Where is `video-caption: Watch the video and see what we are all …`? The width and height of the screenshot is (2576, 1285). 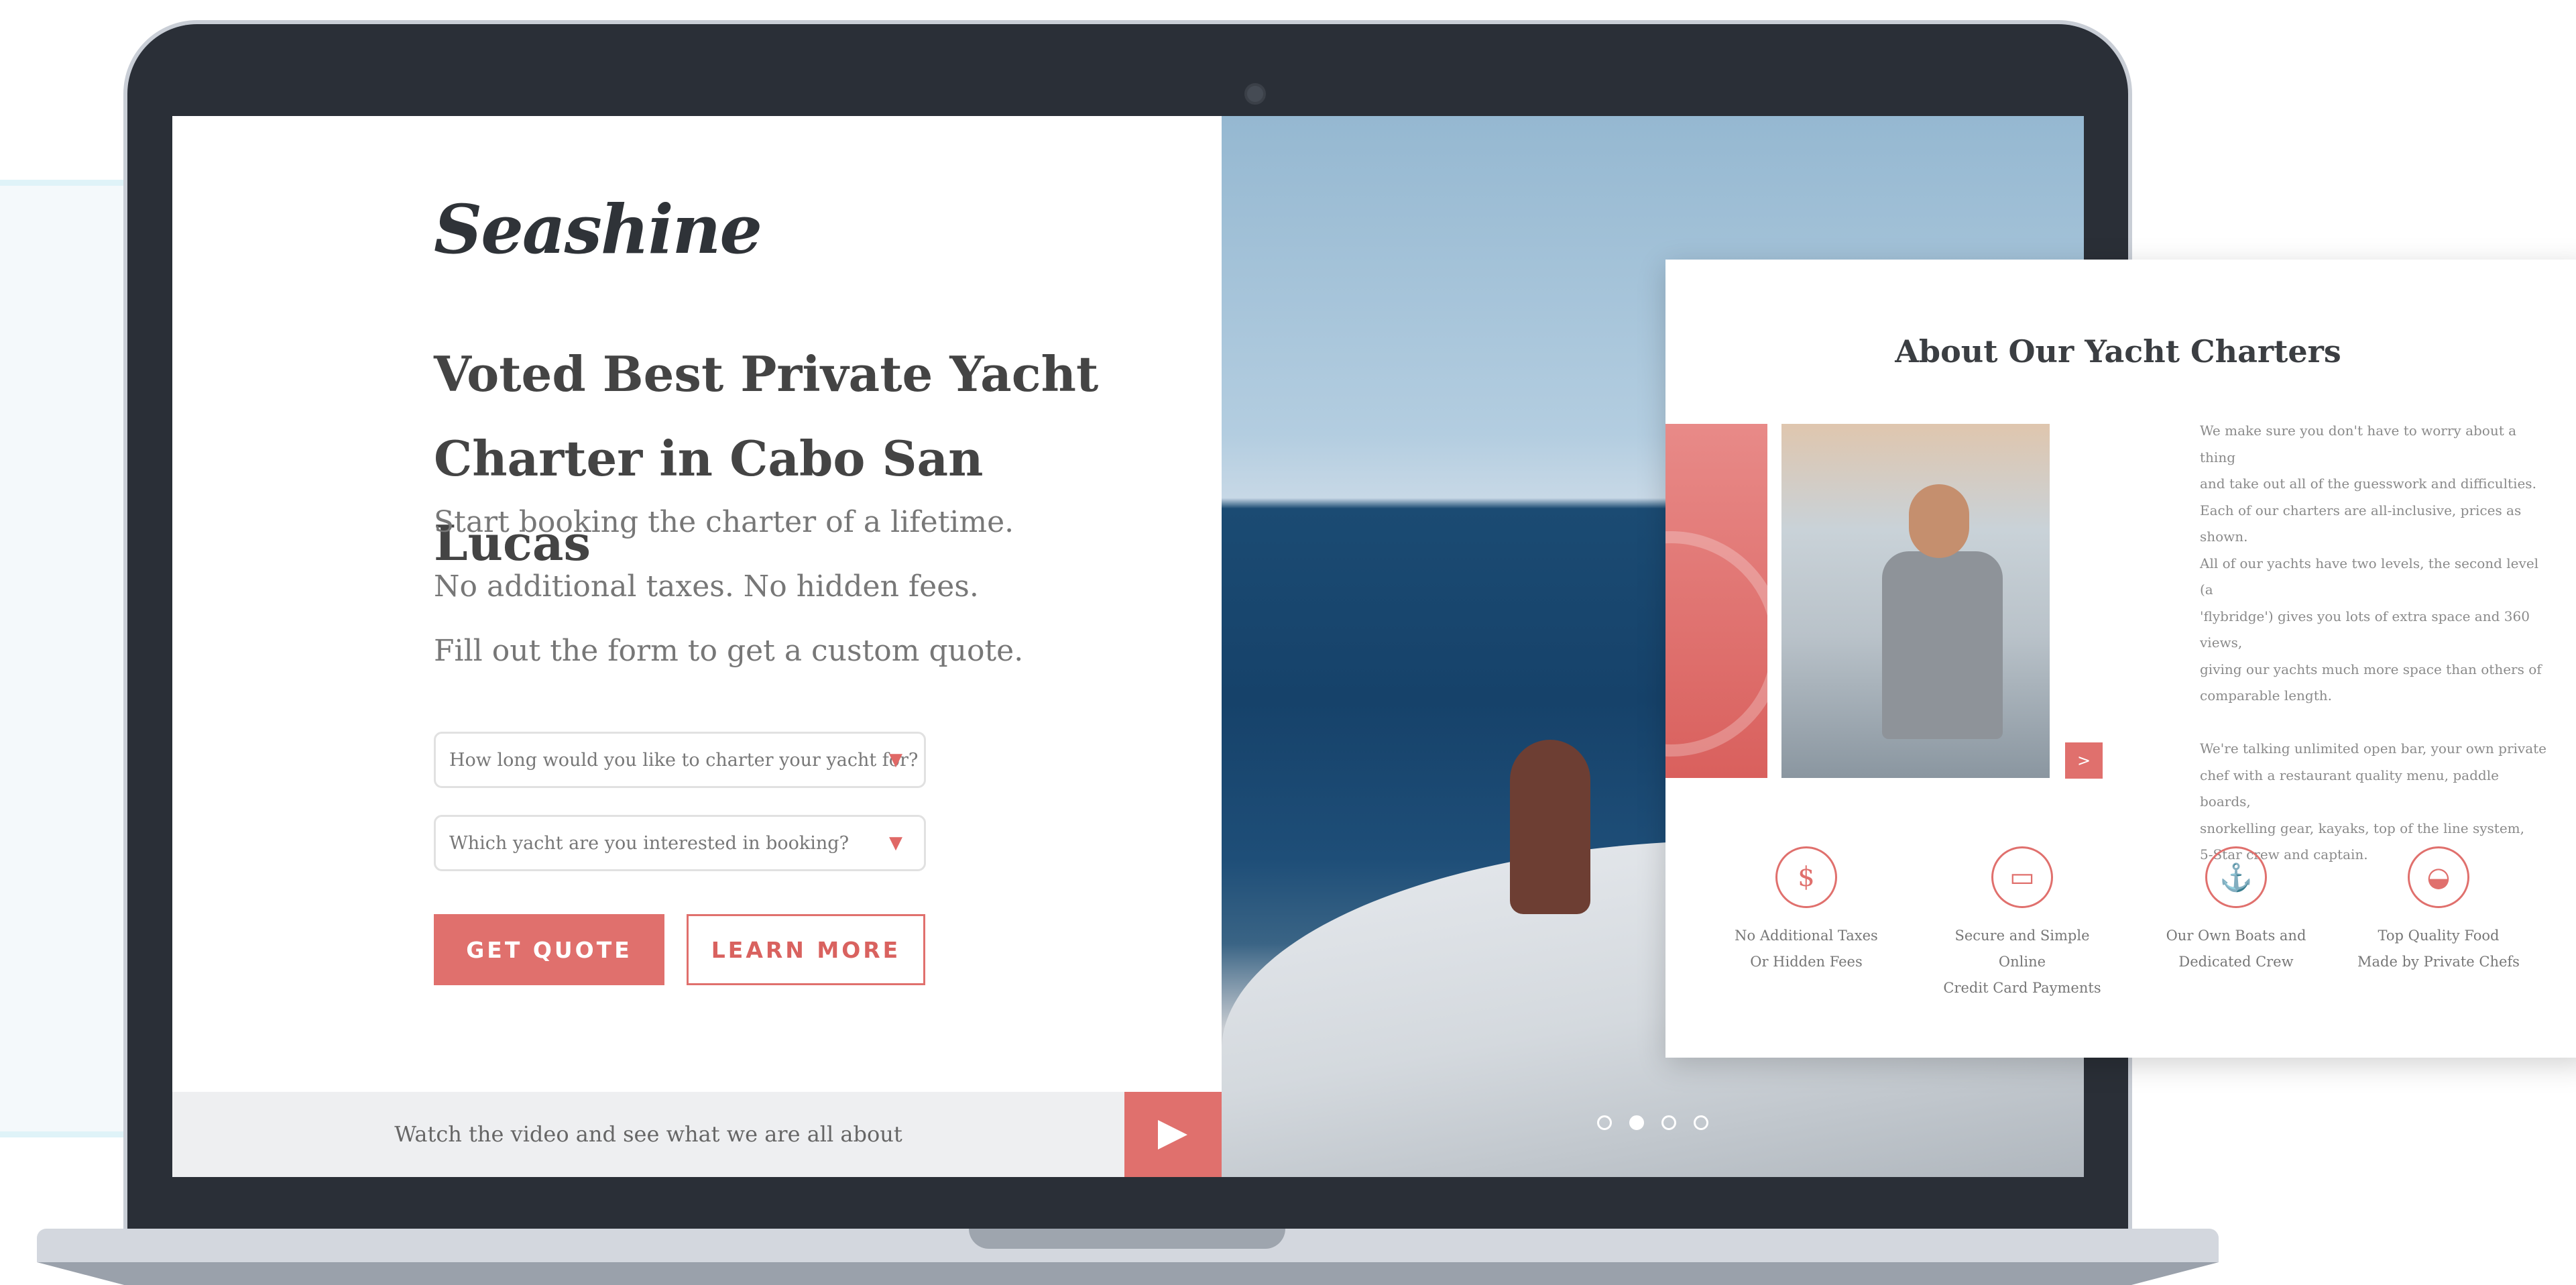 video-caption: Watch the video and see what we are all … is located at coordinates (648, 1134).